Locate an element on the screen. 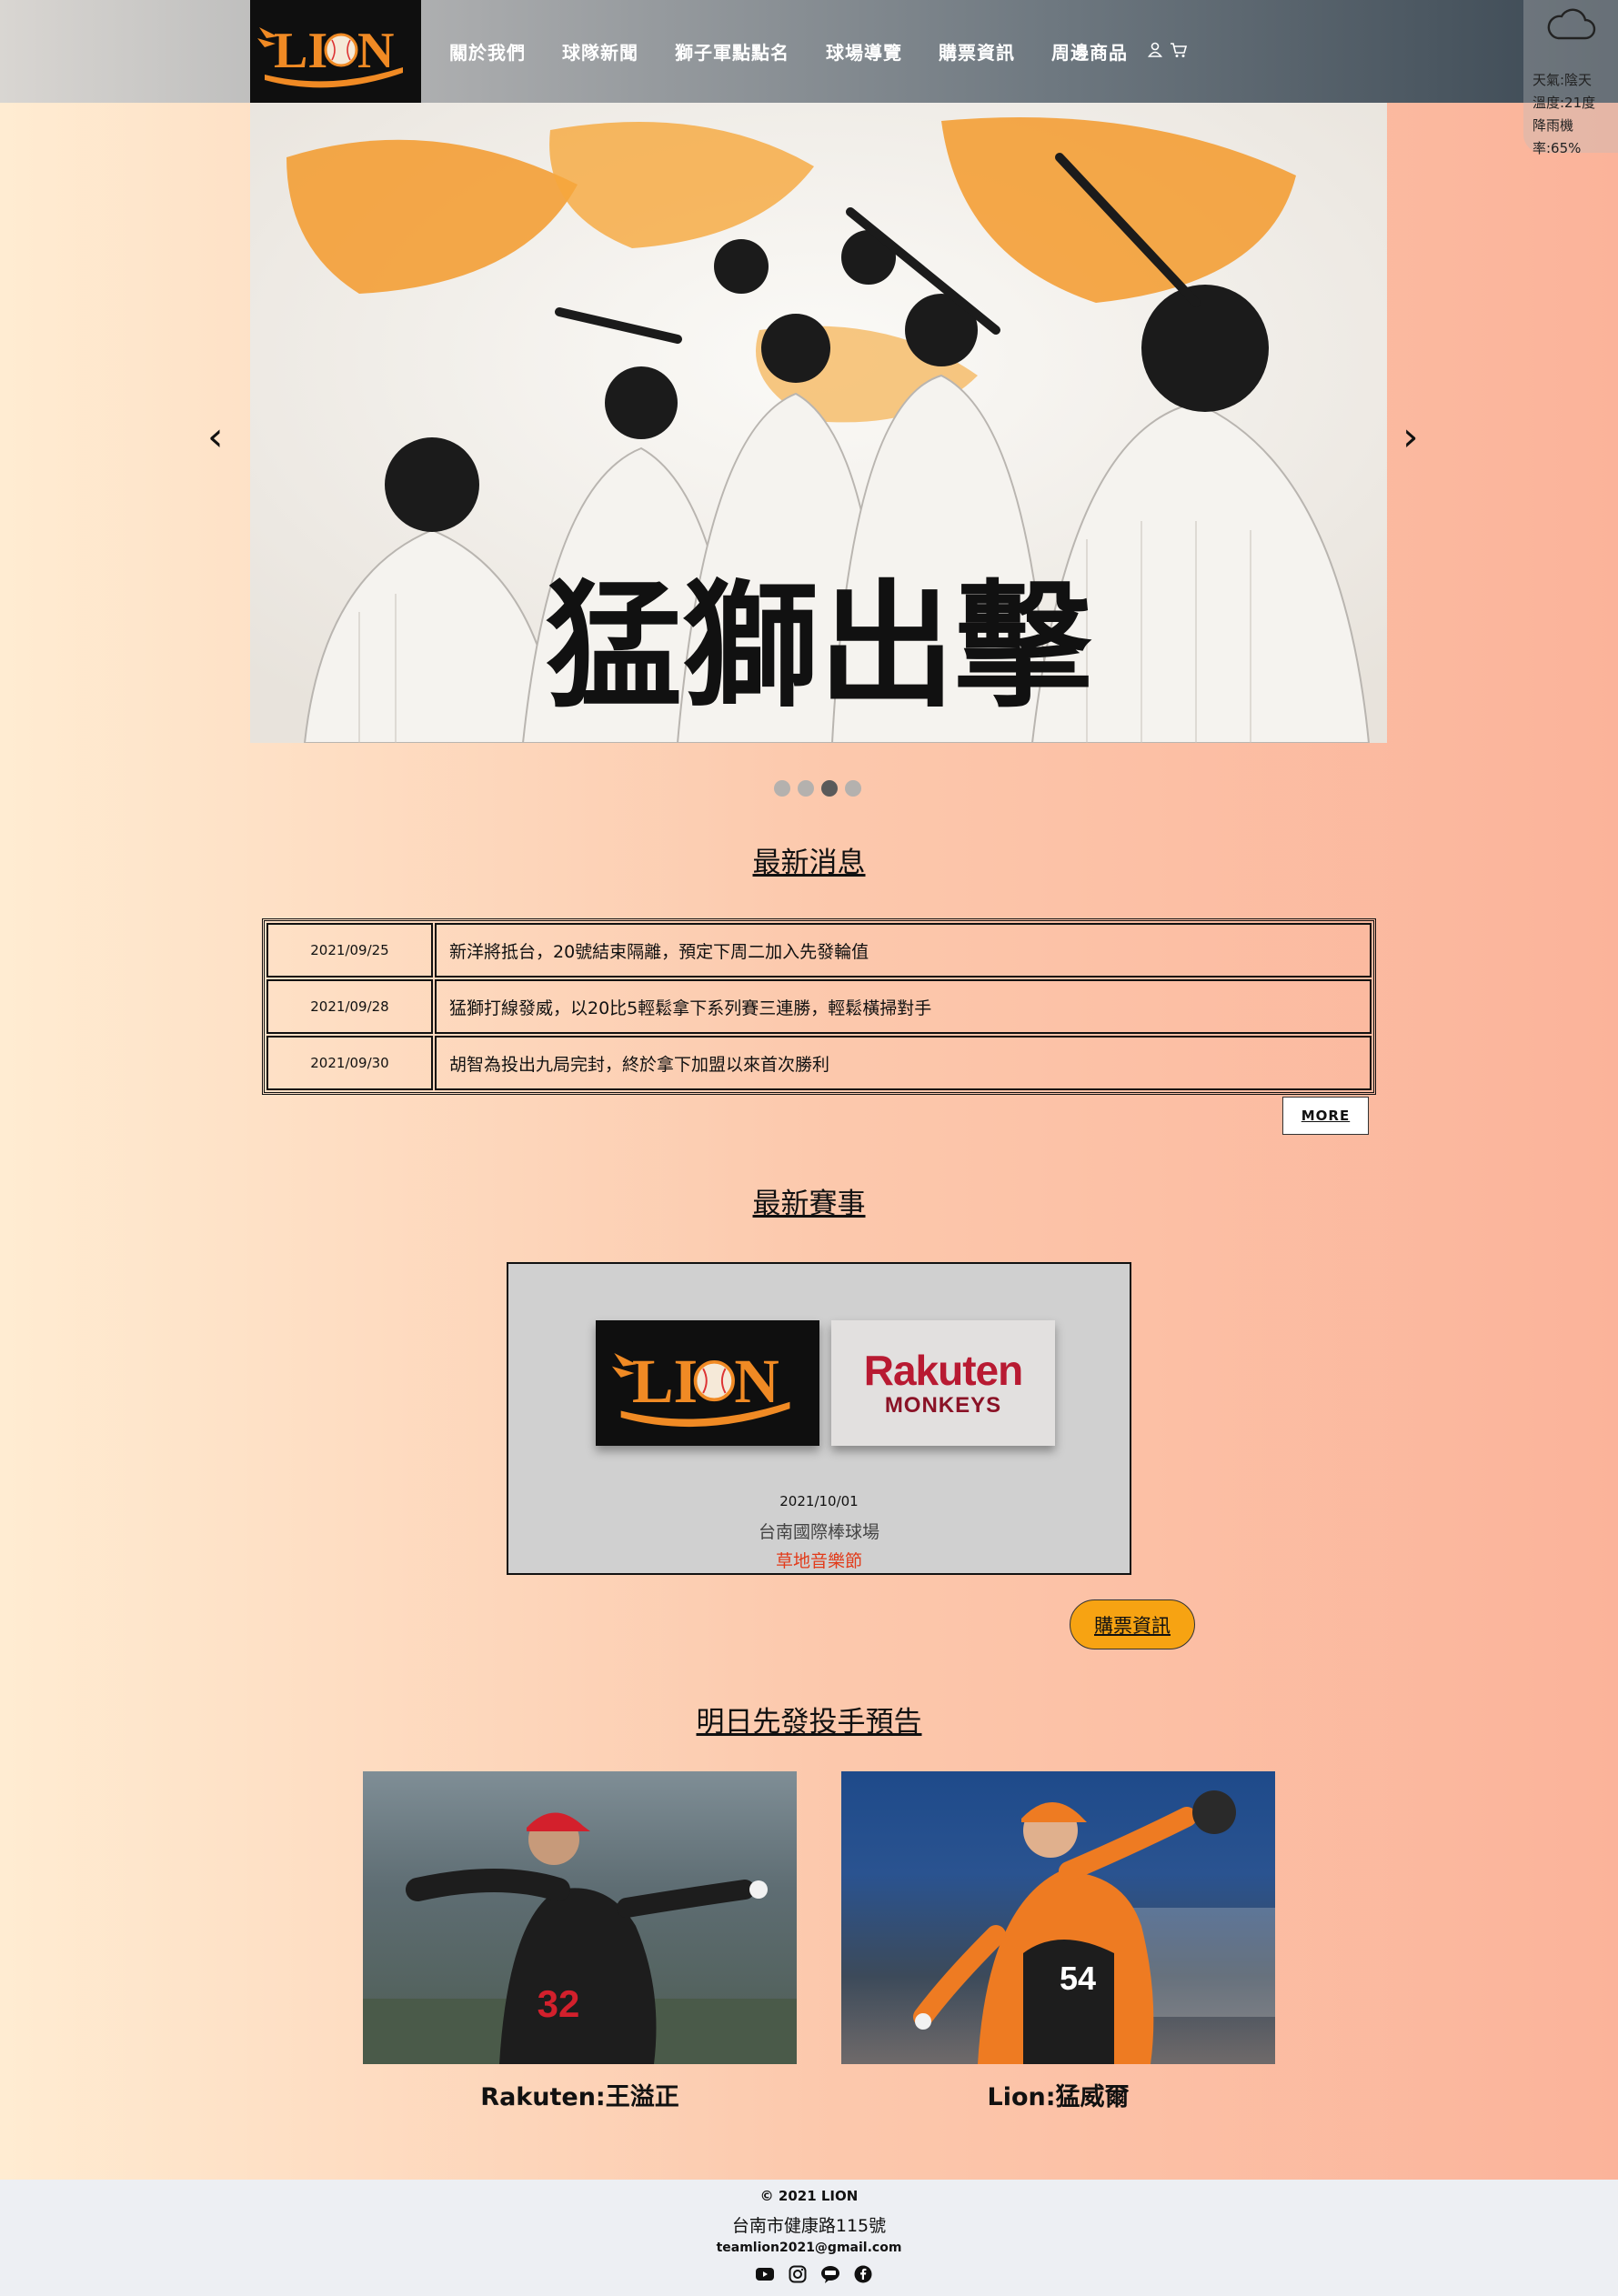 This screenshot has width=1618, height=2296. cart-icon is located at coordinates (1179, 52).